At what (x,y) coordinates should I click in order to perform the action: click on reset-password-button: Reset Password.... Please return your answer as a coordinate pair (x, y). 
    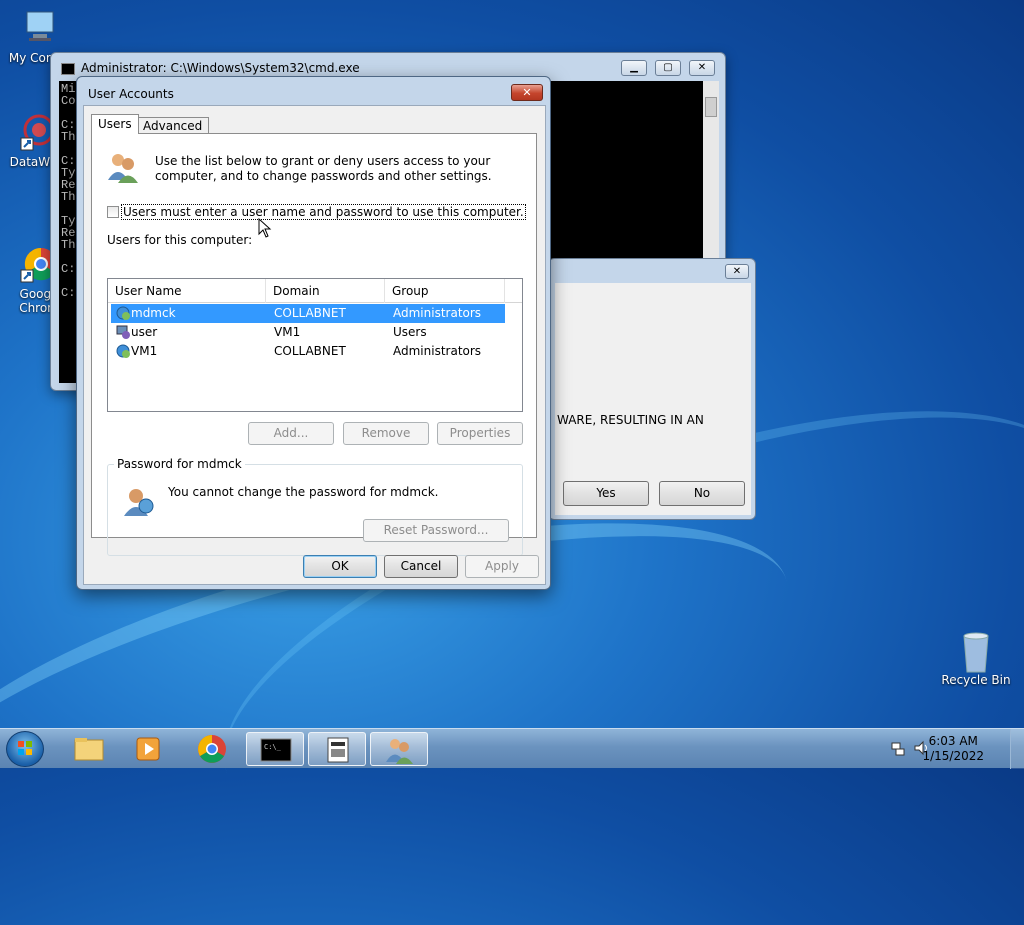
    Looking at the image, I should click on (436, 530).